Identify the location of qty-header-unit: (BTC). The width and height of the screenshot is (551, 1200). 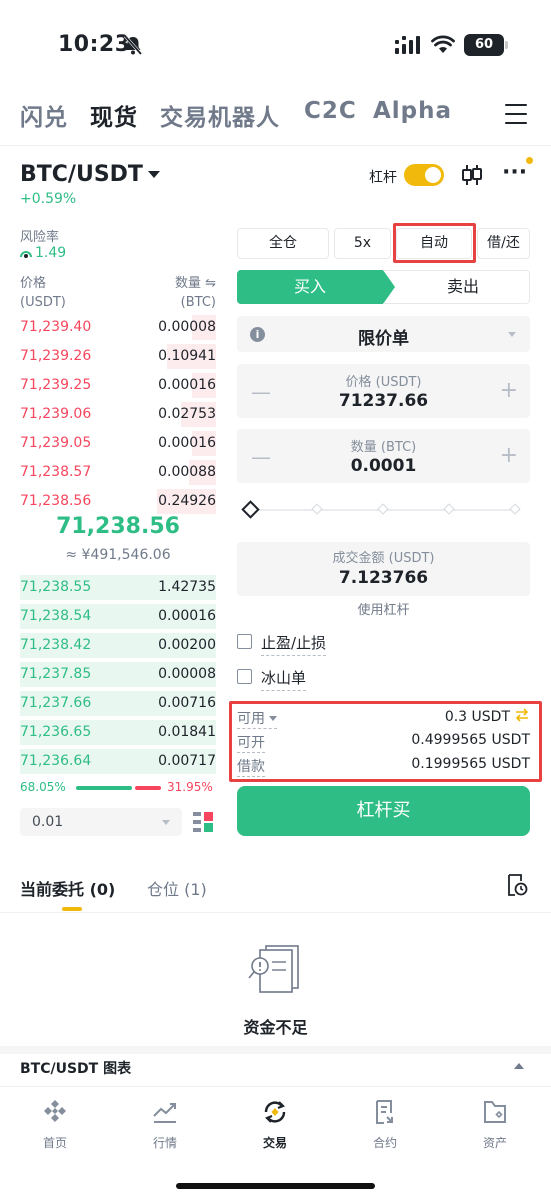
(198, 302).